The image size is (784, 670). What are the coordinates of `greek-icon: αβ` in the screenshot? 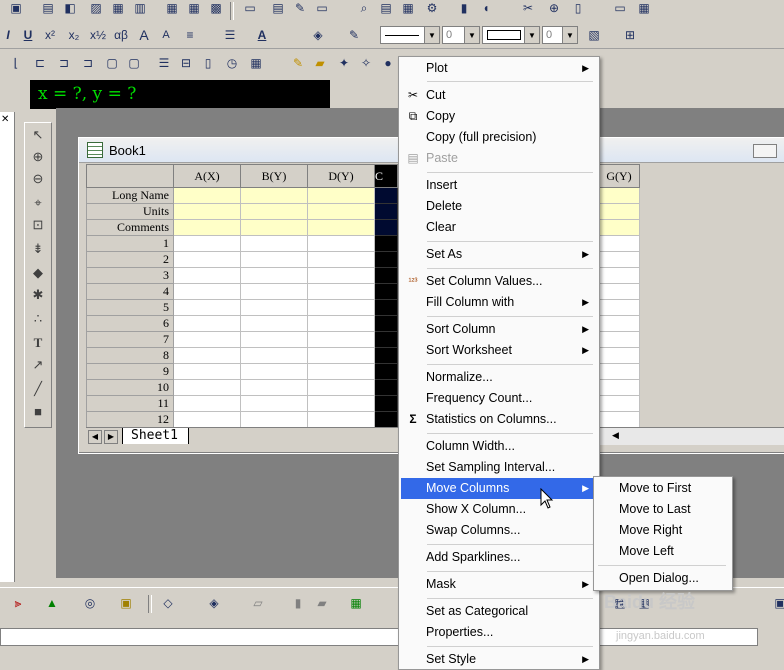 It's located at (121, 35).